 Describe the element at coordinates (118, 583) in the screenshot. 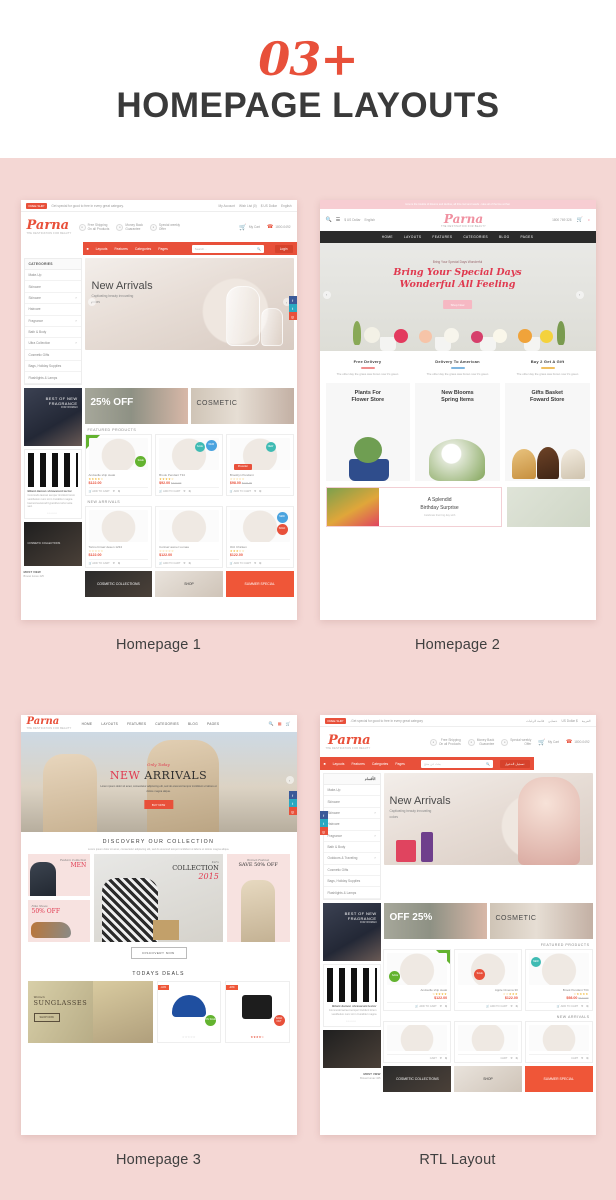

I see `bottom-banner-cosmetic: COSMETIC COLLECTIONS` at that location.